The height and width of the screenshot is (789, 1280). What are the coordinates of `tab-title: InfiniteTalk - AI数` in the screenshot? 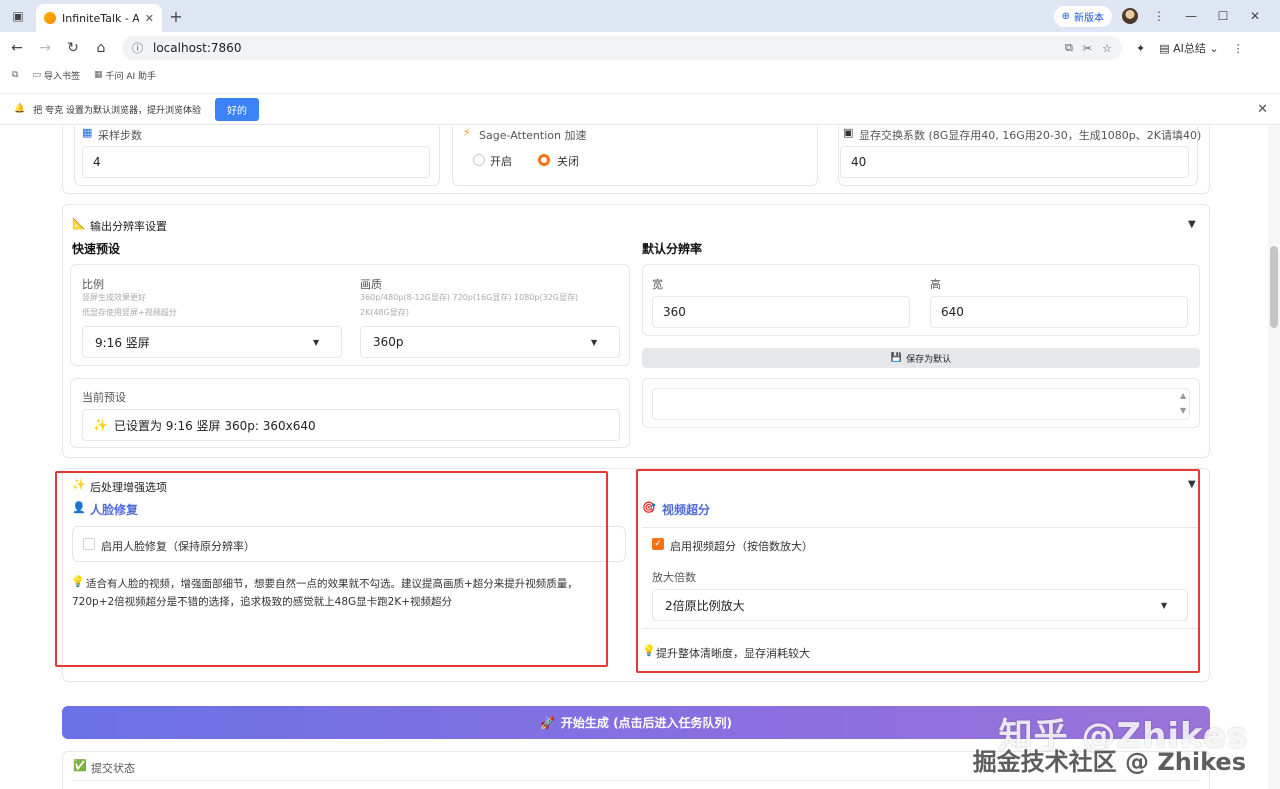 It's located at (100, 18).